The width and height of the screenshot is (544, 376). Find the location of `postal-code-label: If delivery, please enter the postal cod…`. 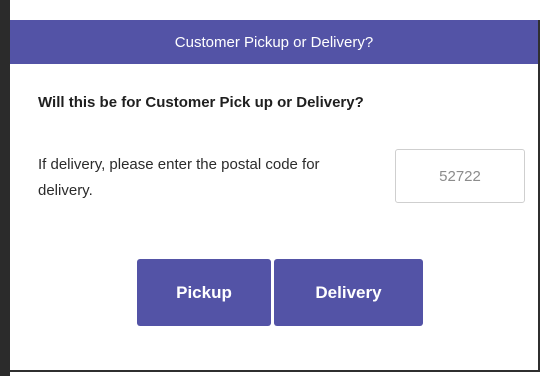

postal-code-label: If delivery, please enter the postal cod… is located at coordinates (179, 177).